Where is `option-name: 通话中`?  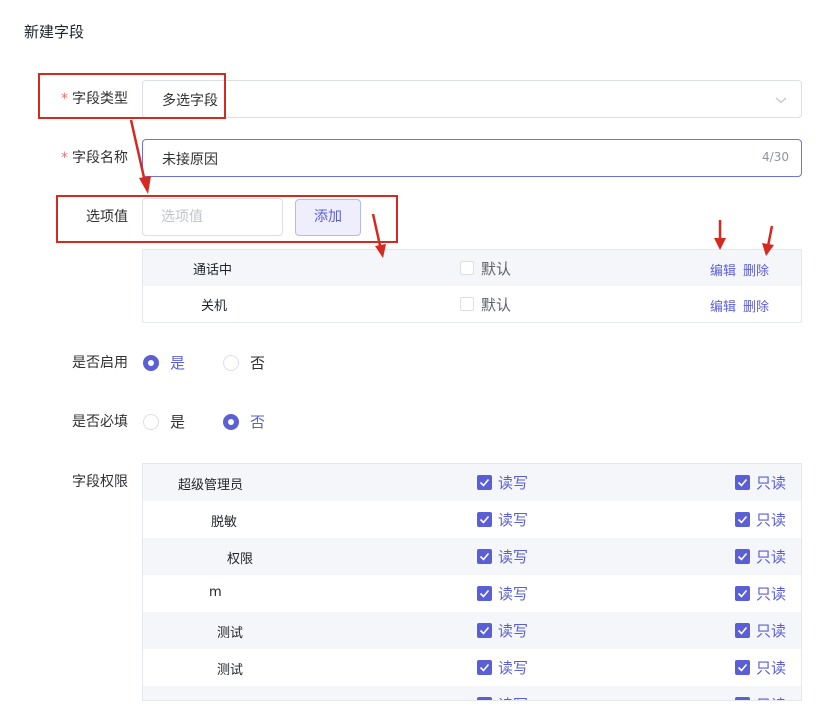
option-name: 通话中 is located at coordinates (213, 270).